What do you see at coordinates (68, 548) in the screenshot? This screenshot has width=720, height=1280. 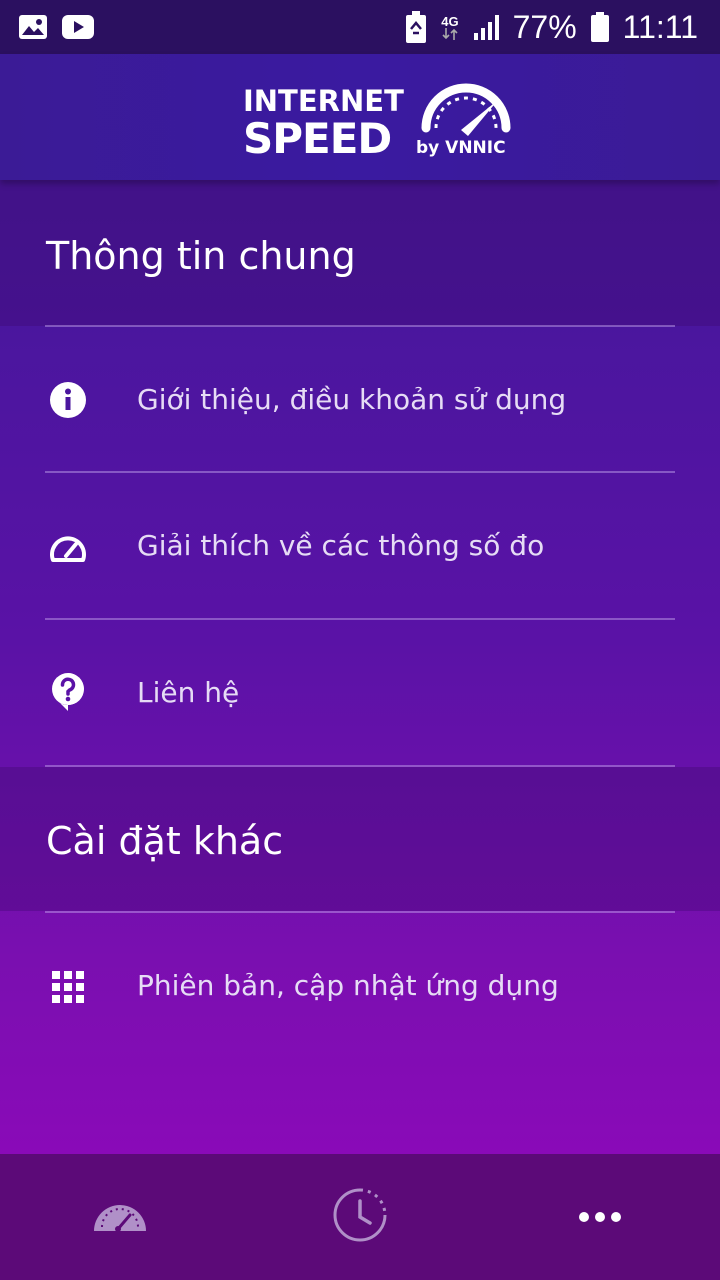 I see `speedometer-icon` at bounding box center [68, 548].